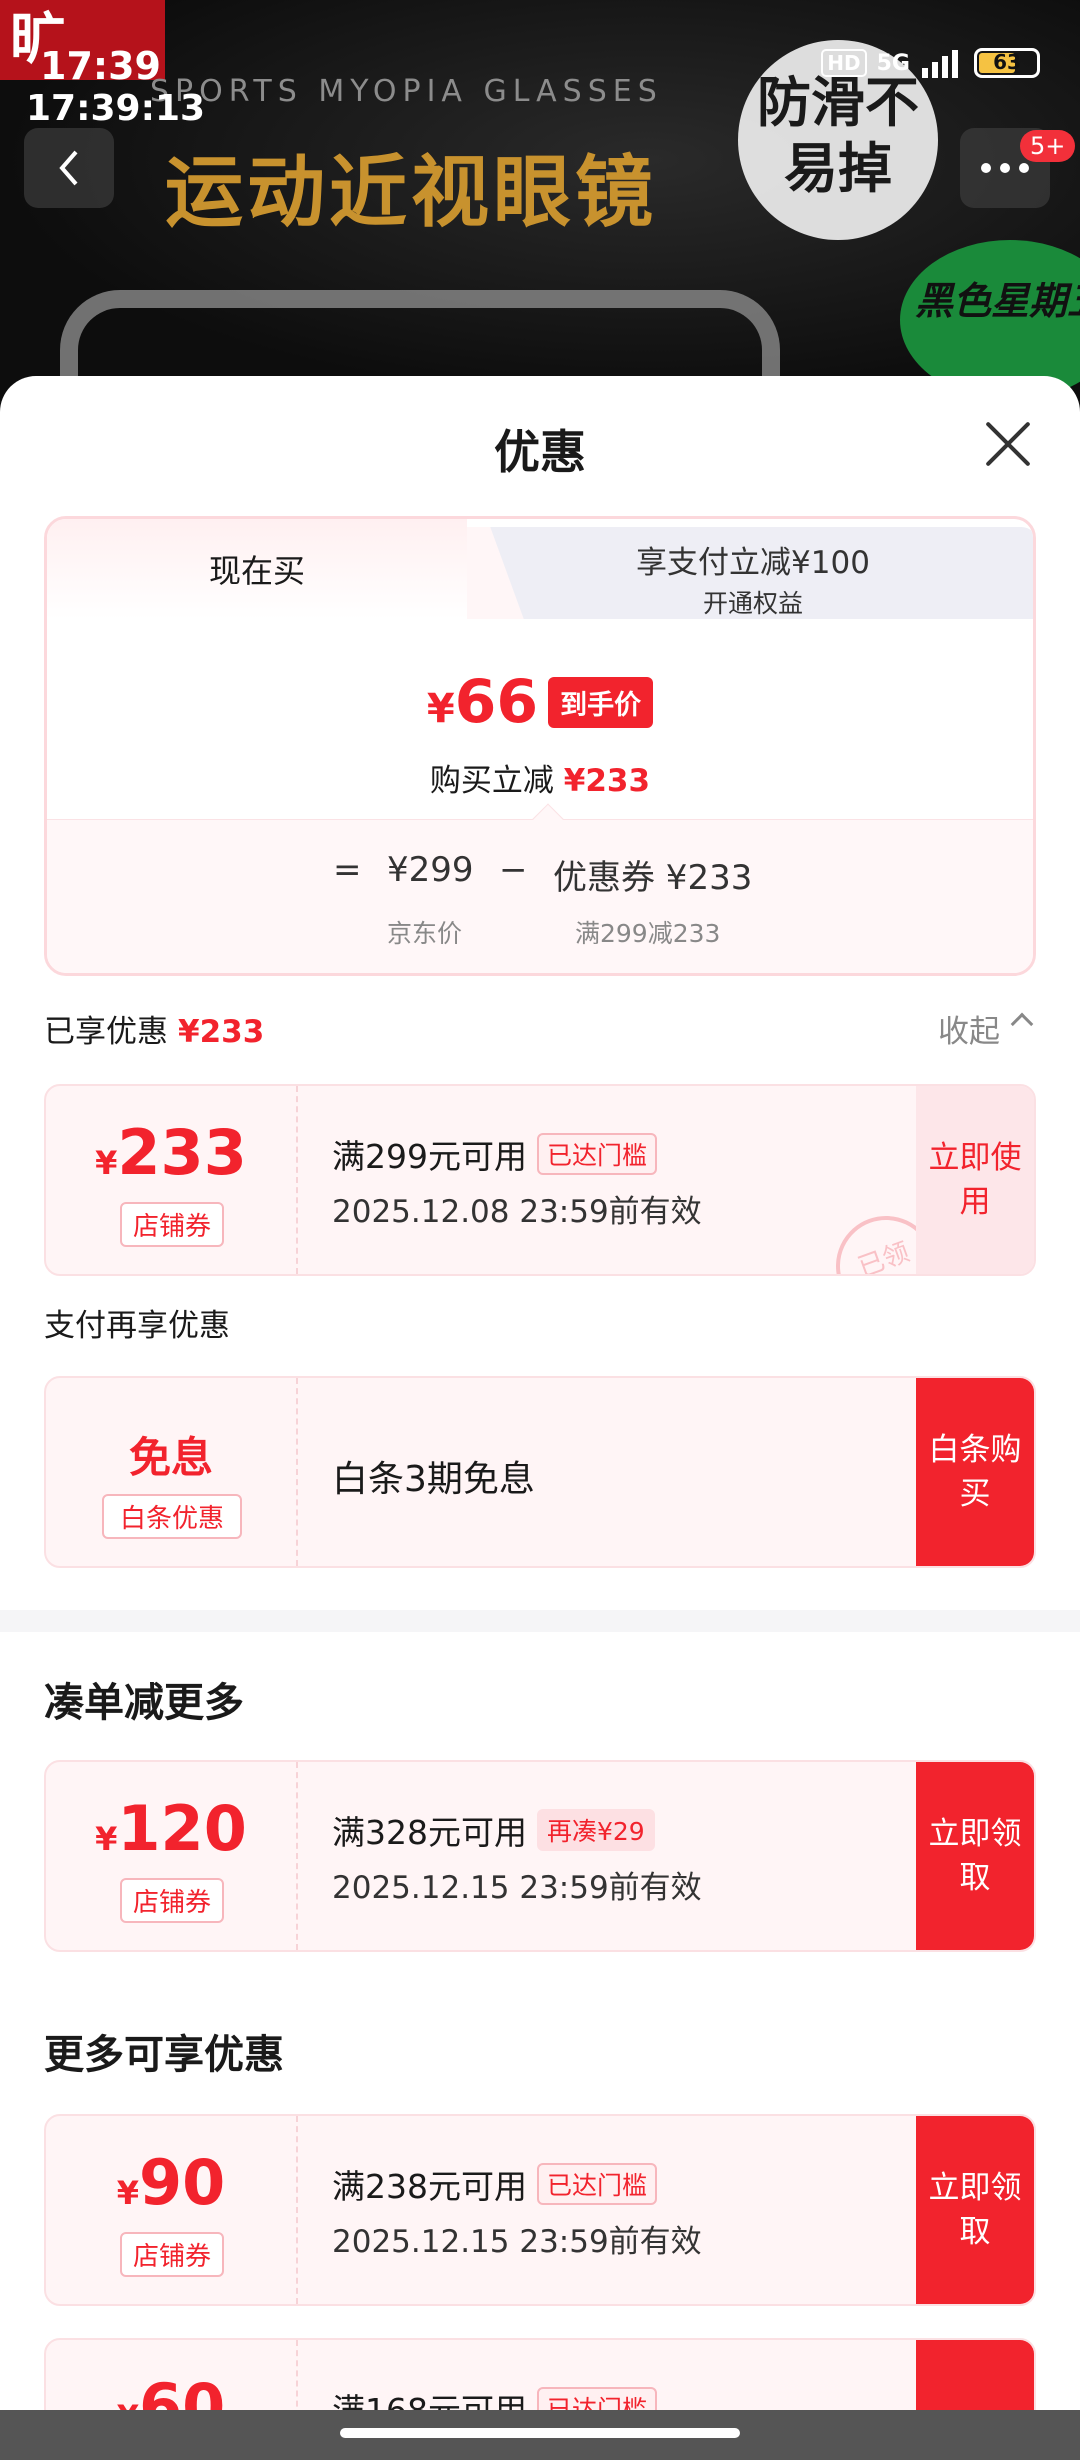  What do you see at coordinates (513, 870) in the screenshot?
I see `calc-minus: −` at bounding box center [513, 870].